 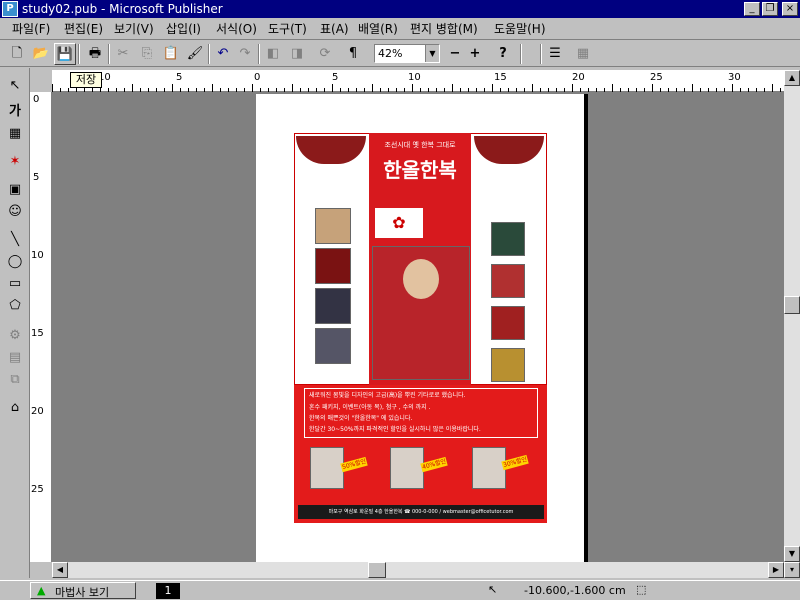 What do you see at coordinates (770, 9) in the screenshot?
I see `restore-icon: ❐` at bounding box center [770, 9].